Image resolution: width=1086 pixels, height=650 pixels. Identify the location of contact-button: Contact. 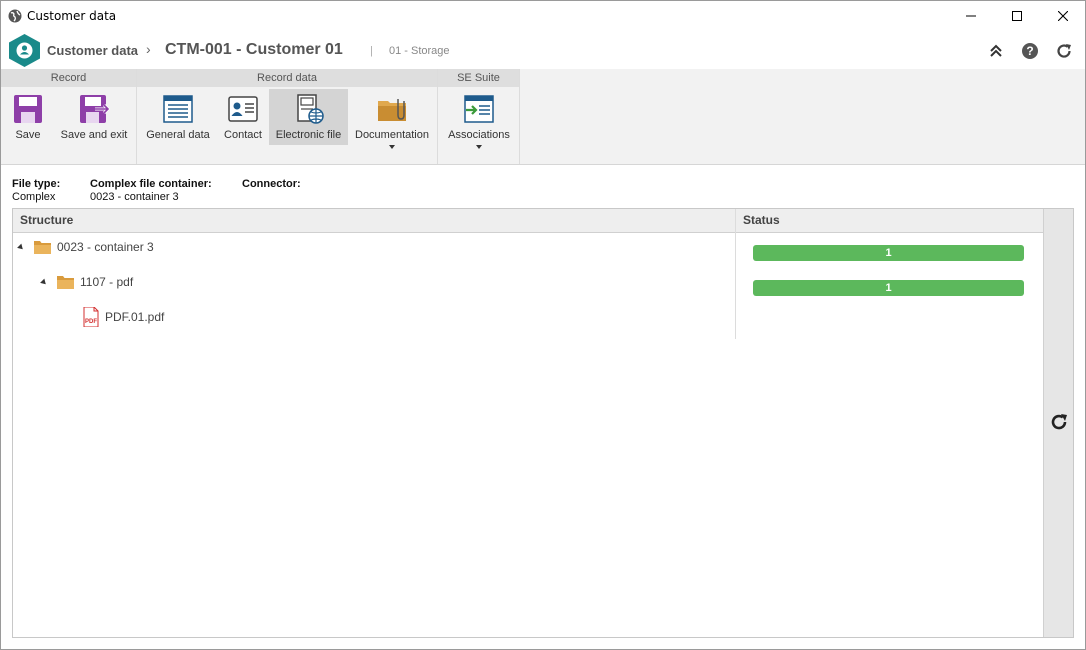
(243, 117).